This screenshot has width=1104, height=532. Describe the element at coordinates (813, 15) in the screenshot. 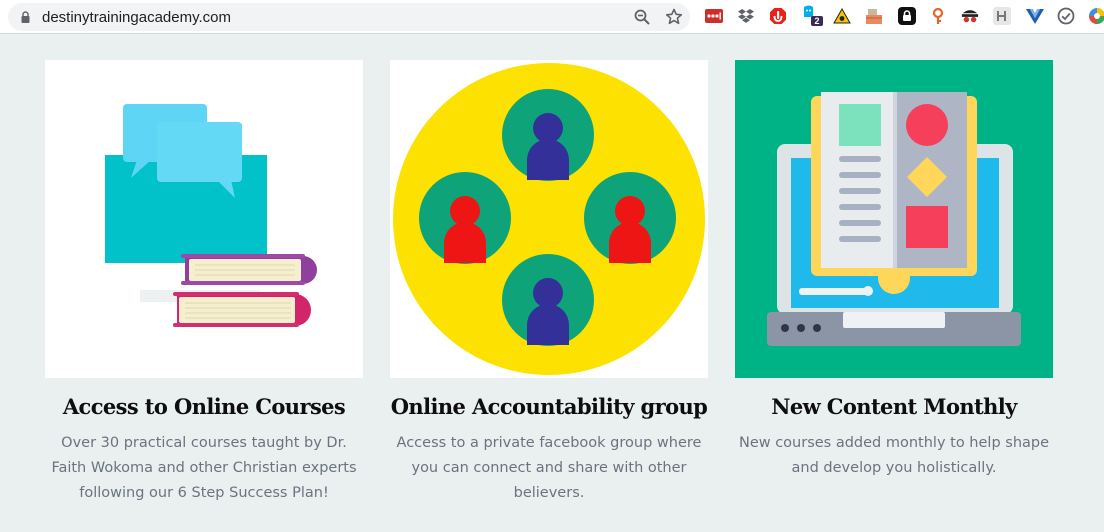

I see `ghostery-icon: 2` at that location.